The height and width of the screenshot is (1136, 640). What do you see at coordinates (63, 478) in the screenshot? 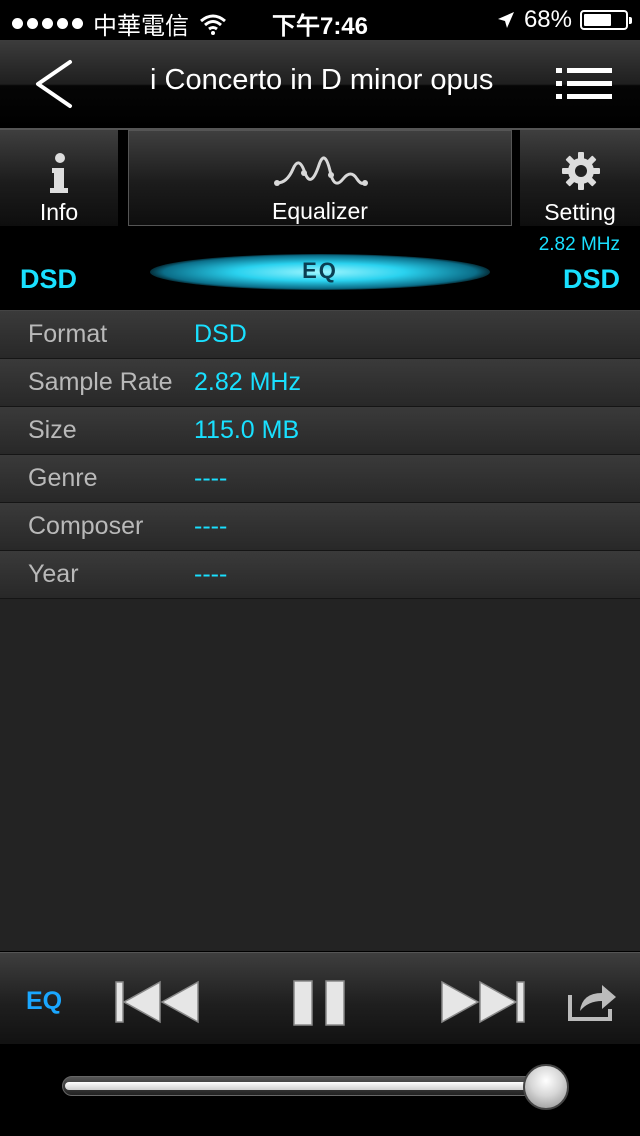
I see `info-key: Genre` at bounding box center [63, 478].